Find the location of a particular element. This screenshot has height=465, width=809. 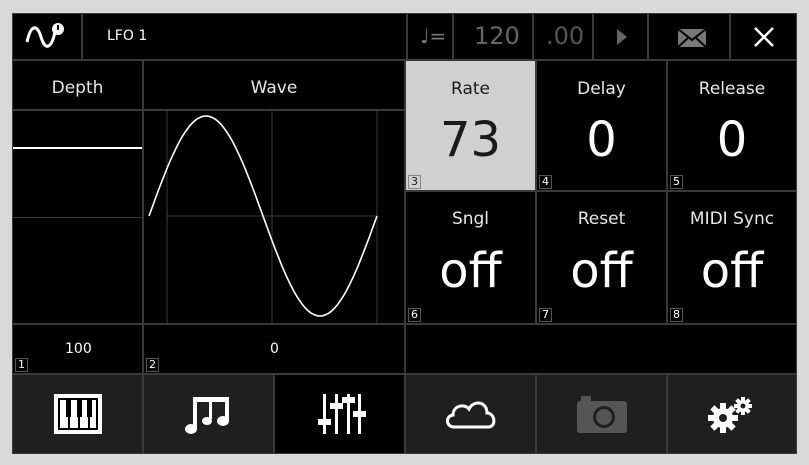

message-button is located at coordinates (689, 36).